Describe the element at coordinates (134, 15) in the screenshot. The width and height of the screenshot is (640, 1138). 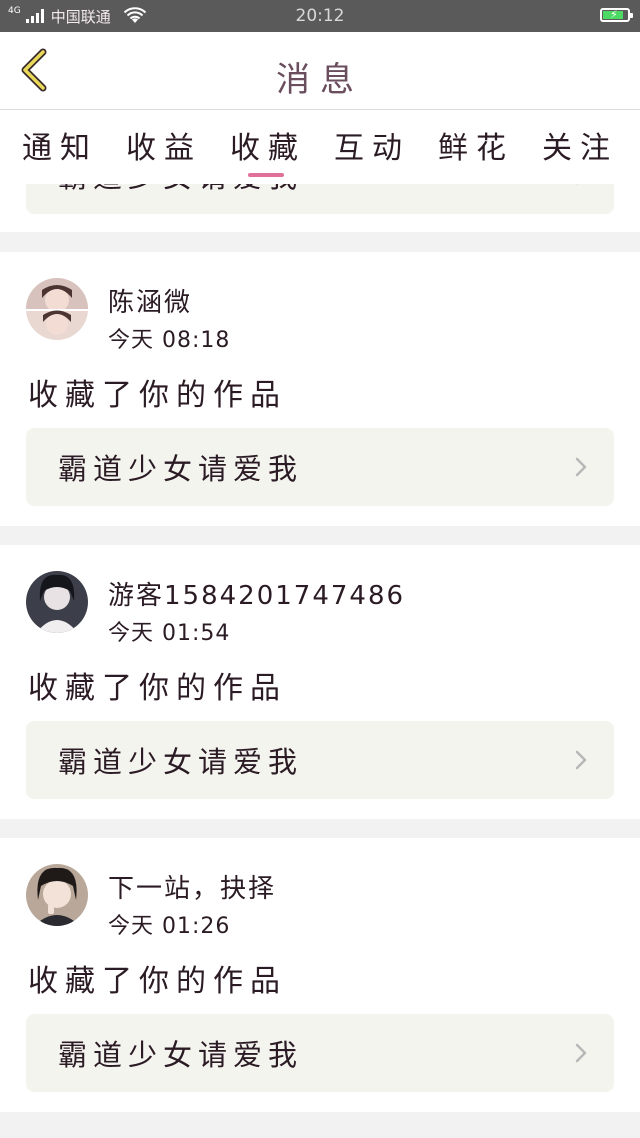
I see `wifi-icon` at that location.